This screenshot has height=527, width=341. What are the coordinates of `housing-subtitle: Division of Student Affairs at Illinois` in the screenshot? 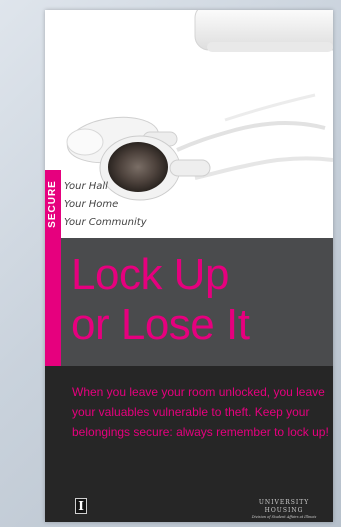 It's located at (284, 517).